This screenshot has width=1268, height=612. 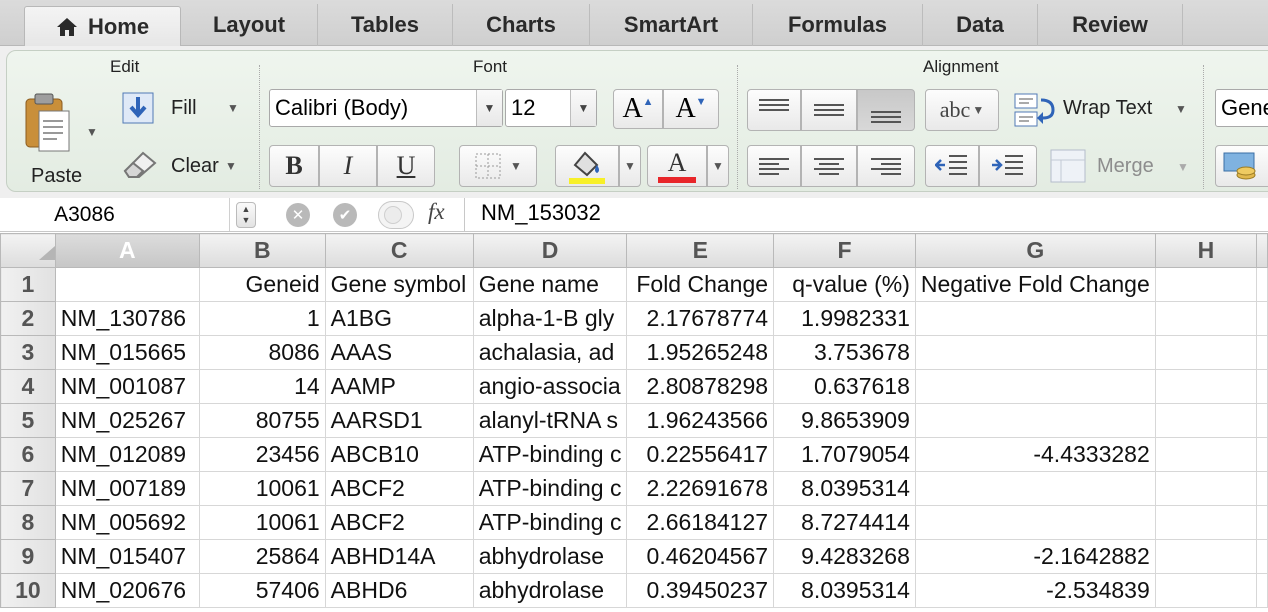 I want to click on cell-c: Gene symbol, so click(x=399, y=284).